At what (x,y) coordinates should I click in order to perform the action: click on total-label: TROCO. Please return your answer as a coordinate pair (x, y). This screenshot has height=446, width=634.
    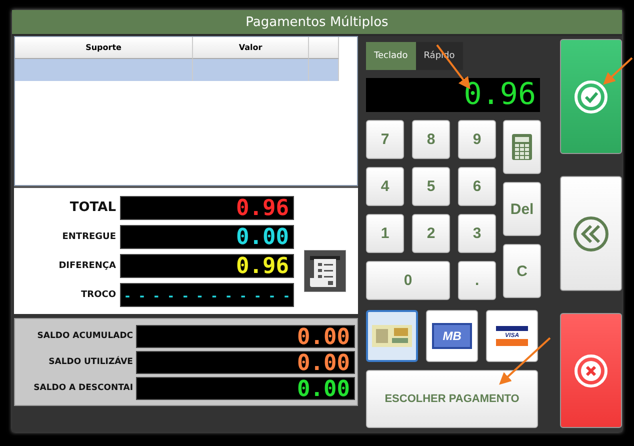
    Looking at the image, I should click on (98, 295).